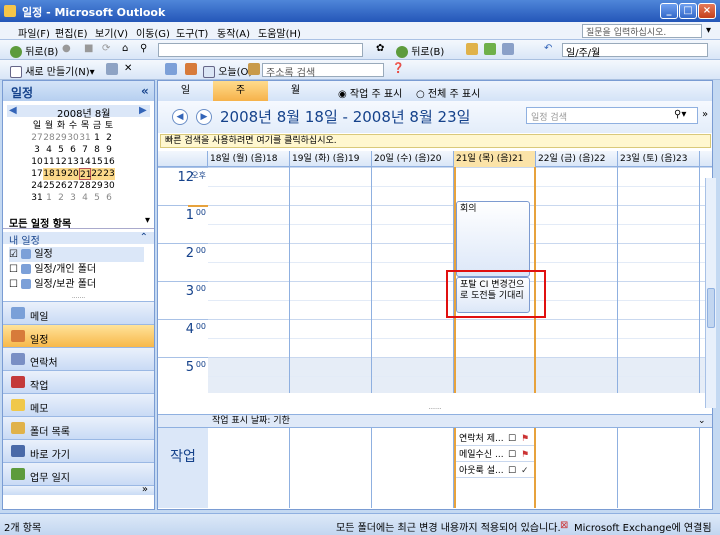  I want to click on menu-go: 이동(G), so click(153, 32).